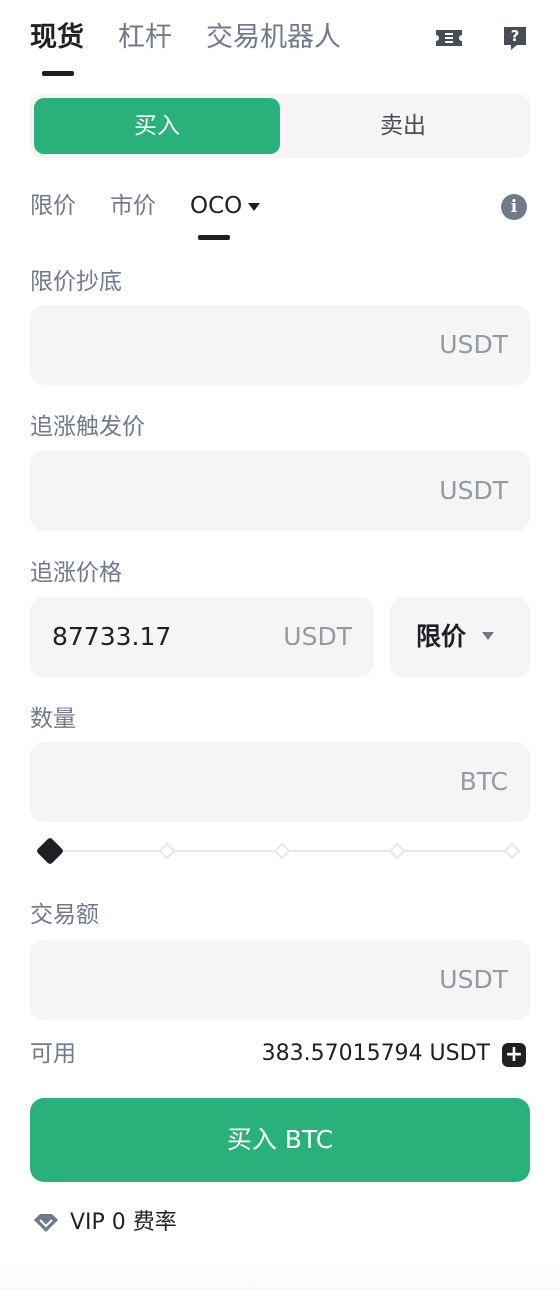  What do you see at coordinates (483, 781) in the screenshot?
I see `quantity-unit: BTC` at bounding box center [483, 781].